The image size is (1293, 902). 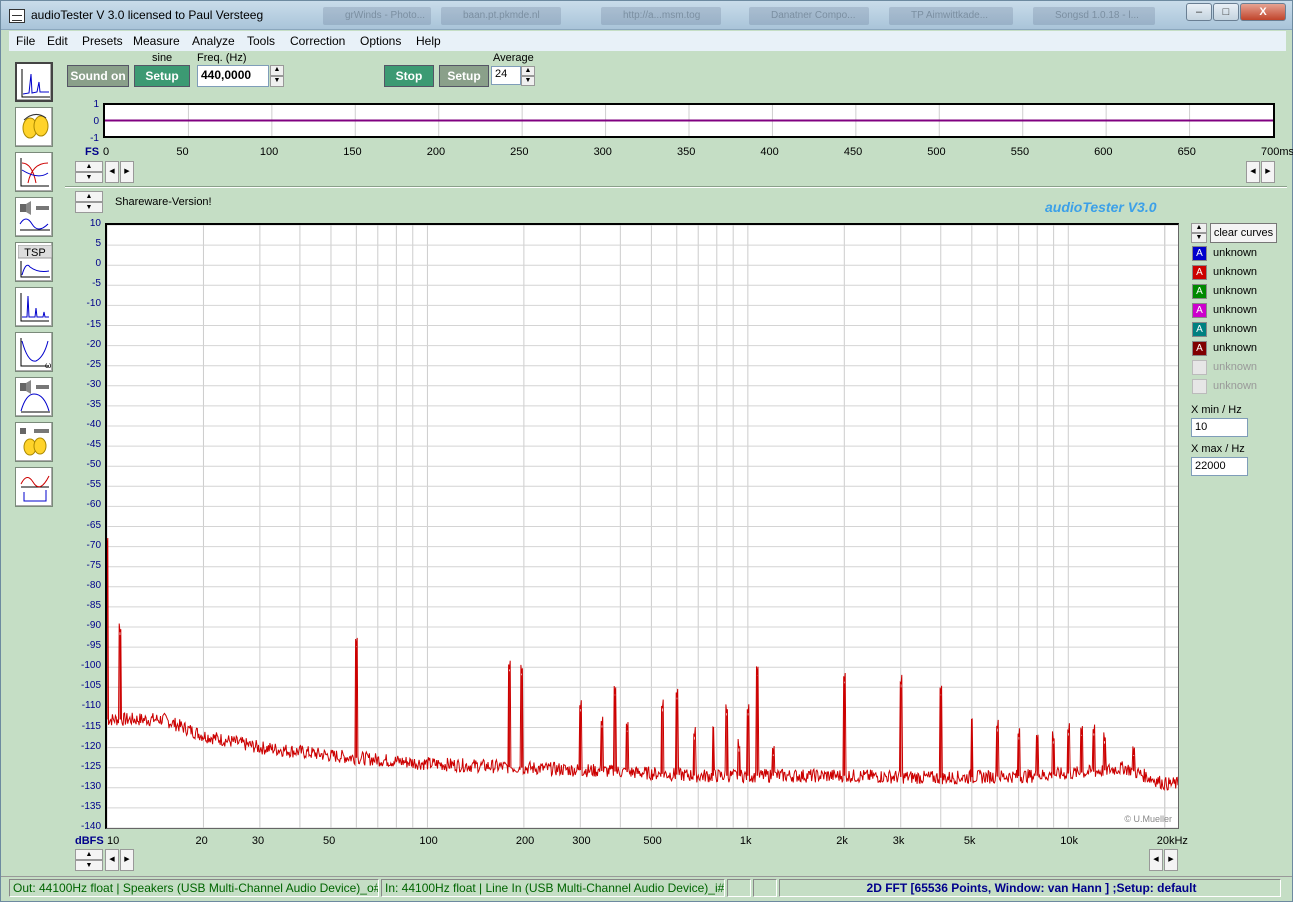 I want to click on spectrum-y-tick: -60, so click(x=93, y=505).